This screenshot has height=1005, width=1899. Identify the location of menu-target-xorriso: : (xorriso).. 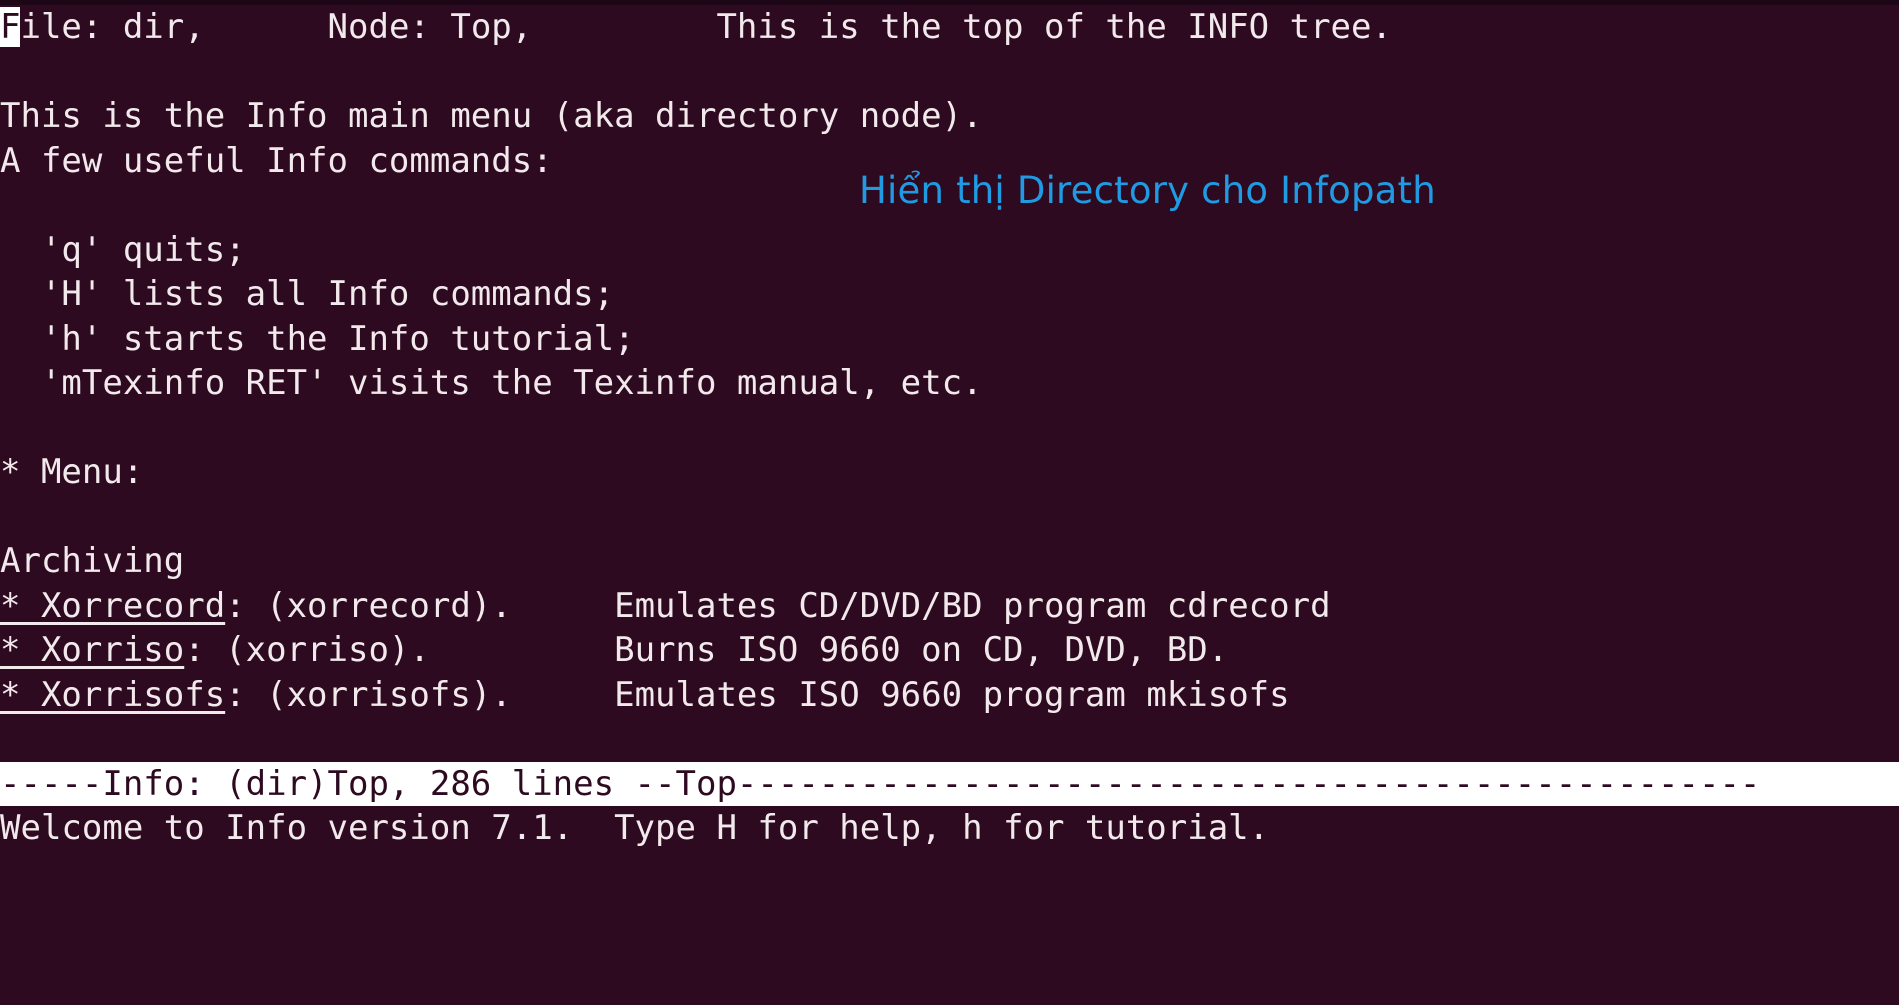
(399, 650).